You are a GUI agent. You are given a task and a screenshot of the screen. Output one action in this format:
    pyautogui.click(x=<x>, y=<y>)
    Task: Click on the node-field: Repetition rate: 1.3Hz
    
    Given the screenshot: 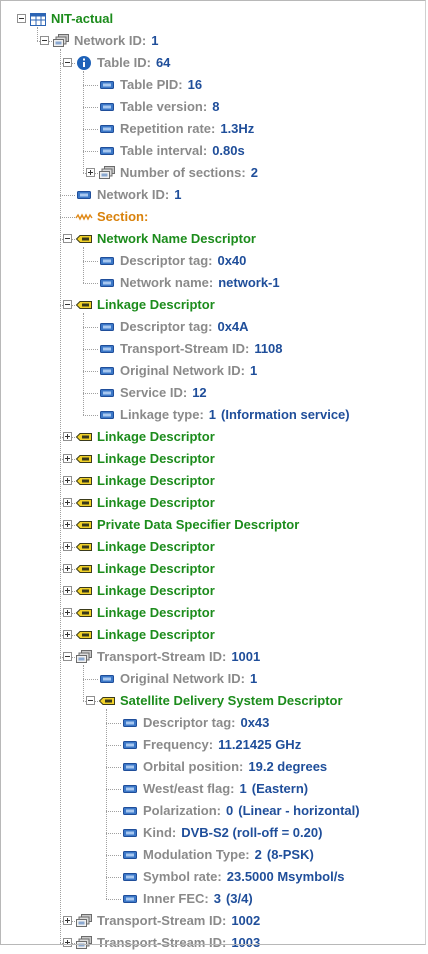 What is the action you would take?
    pyautogui.click(x=187, y=129)
    